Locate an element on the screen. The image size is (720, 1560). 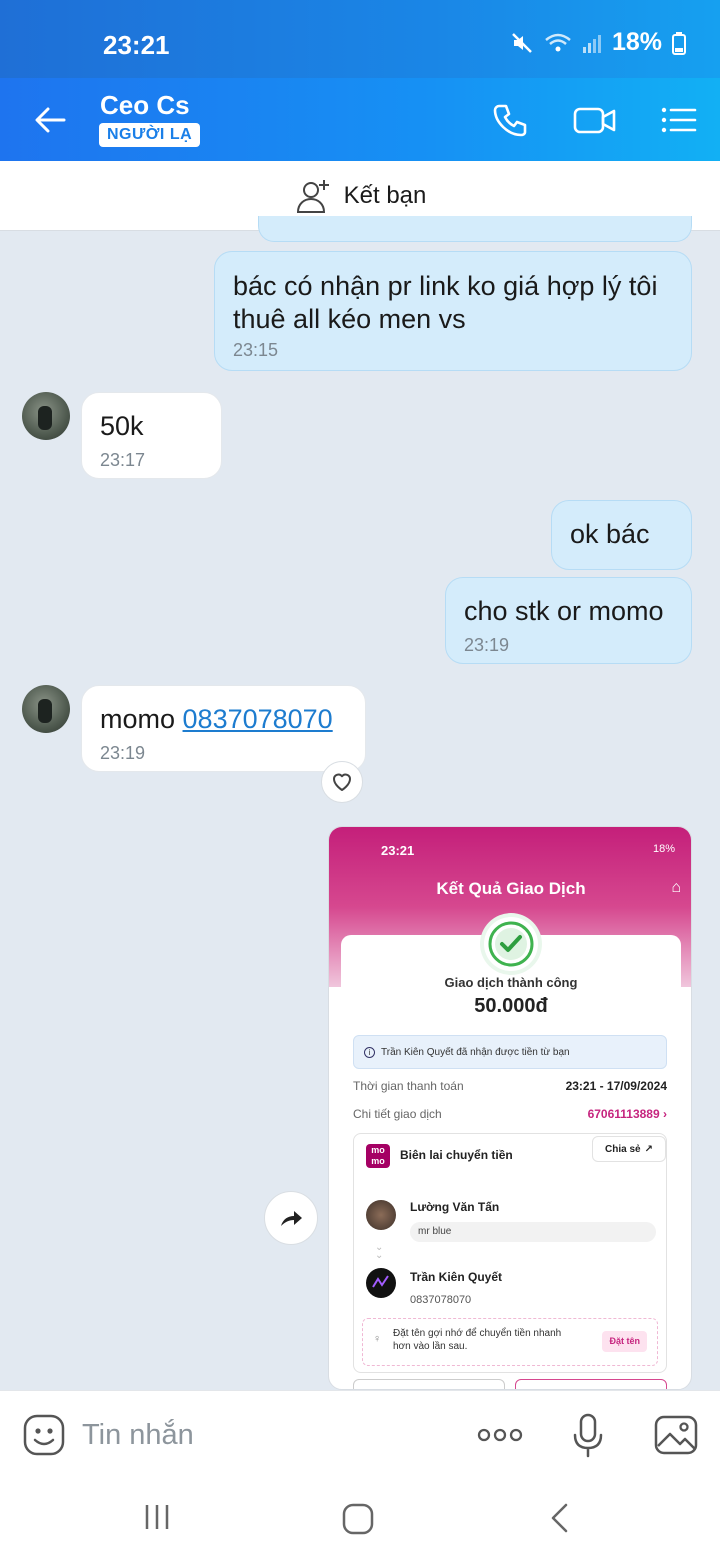
message-bubble: cho stk or momo 23:19 is located at coordinates (568, 620).